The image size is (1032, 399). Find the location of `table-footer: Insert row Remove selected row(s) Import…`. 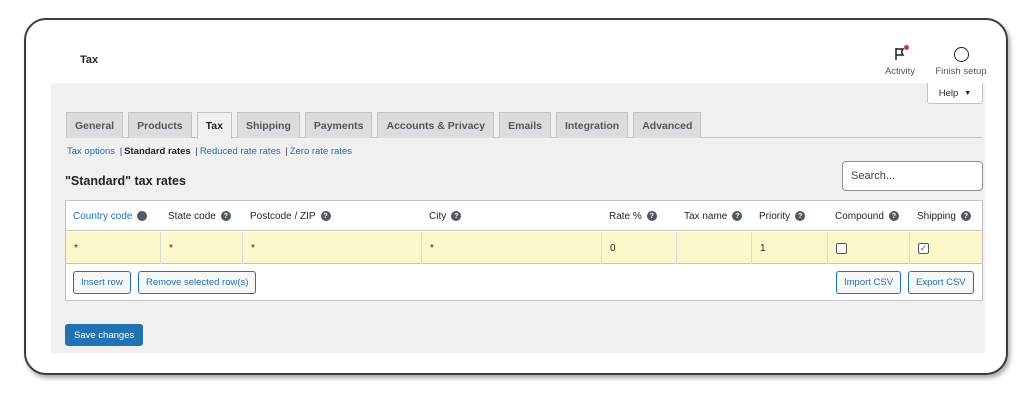

table-footer: Insert row Remove selected row(s) Import… is located at coordinates (524, 283).